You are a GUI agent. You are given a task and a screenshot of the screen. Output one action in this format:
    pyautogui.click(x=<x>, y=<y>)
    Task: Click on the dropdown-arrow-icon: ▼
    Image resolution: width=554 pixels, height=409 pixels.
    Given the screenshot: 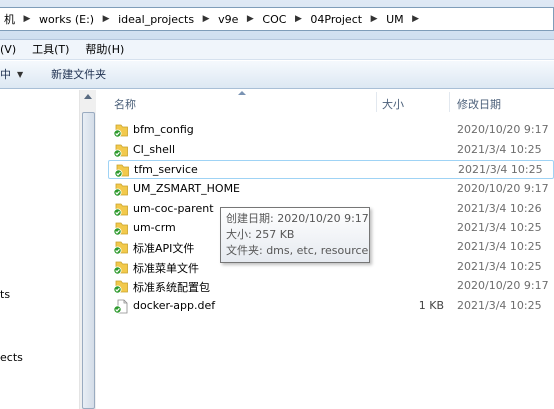 What is the action you would take?
    pyautogui.click(x=20, y=74)
    